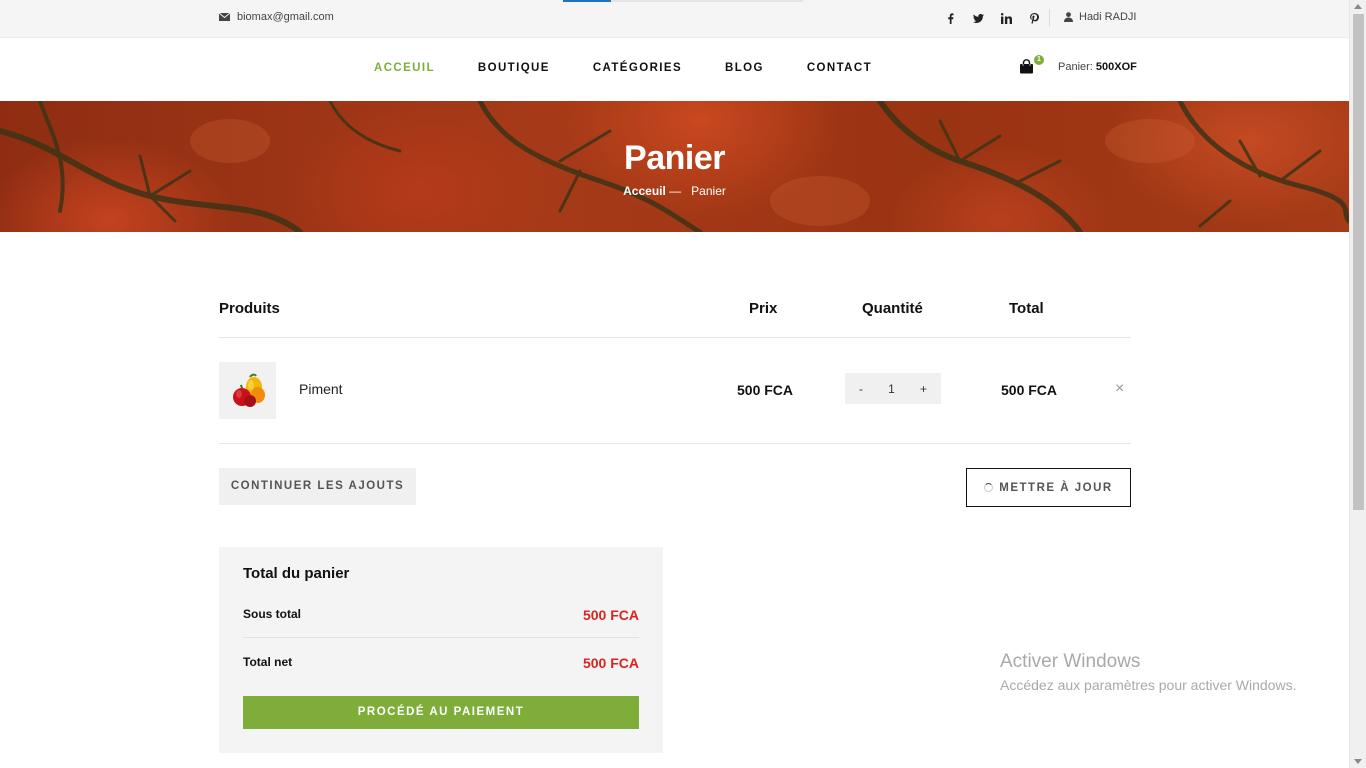 The height and width of the screenshot is (768, 1366). What do you see at coordinates (744, 68) in the screenshot?
I see `nav-blog: BLOG` at bounding box center [744, 68].